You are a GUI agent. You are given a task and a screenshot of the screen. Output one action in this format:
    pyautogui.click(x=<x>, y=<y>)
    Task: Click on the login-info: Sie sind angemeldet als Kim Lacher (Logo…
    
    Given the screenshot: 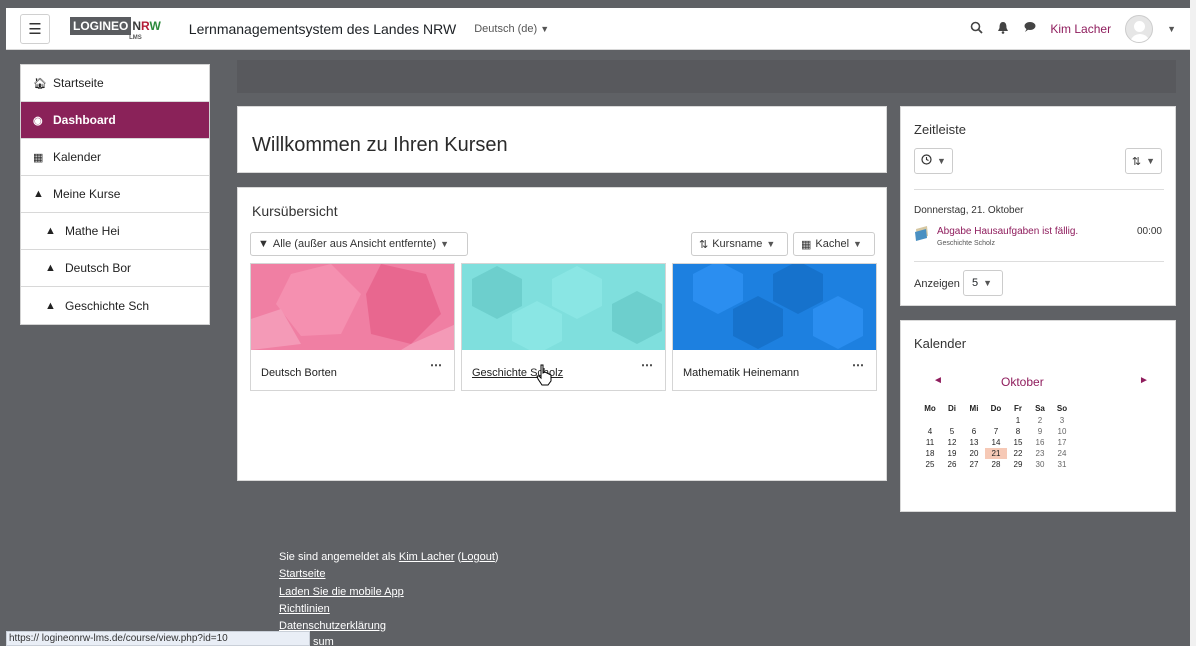 What is the action you would take?
    pyautogui.click(x=389, y=557)
    